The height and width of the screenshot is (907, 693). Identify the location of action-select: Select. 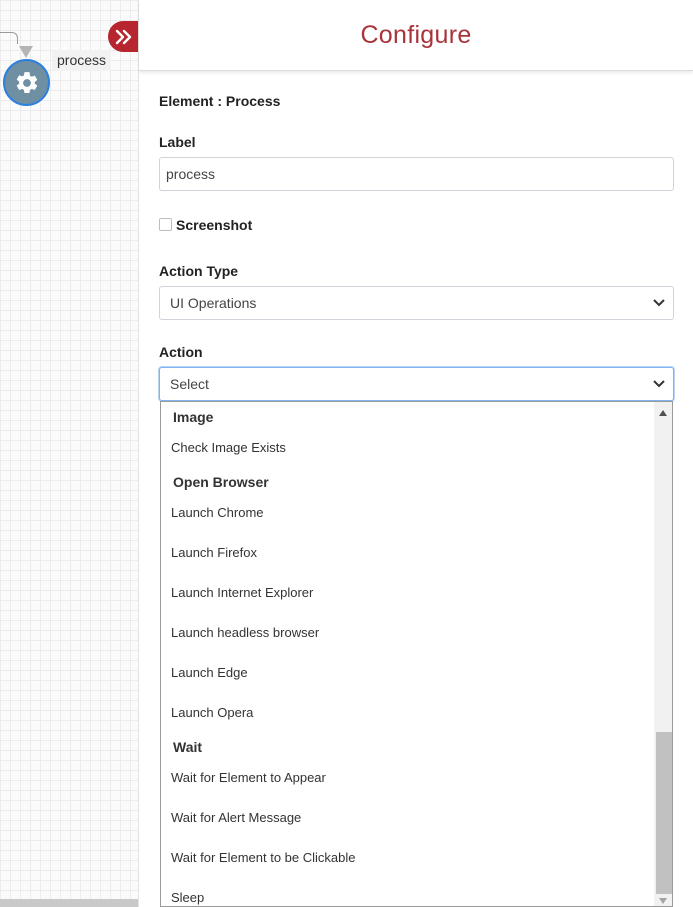
(416, 384).